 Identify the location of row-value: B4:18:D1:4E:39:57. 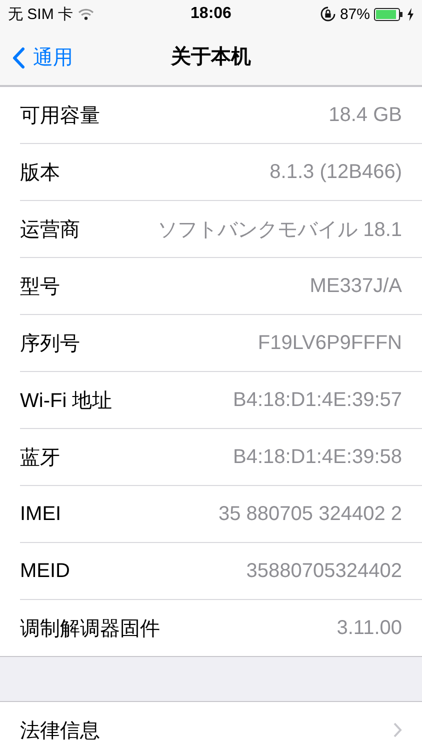
(317, 400).